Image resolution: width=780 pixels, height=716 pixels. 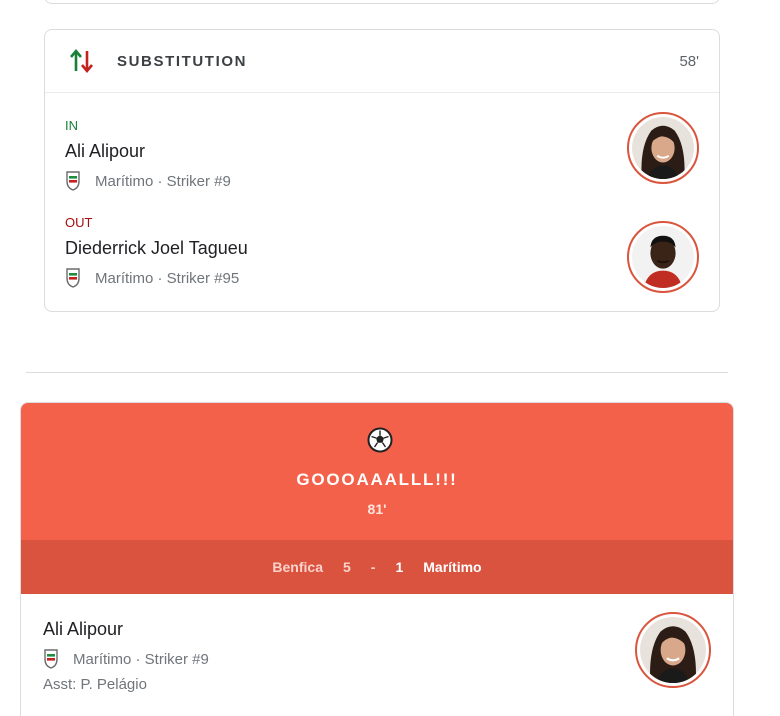 What do you see at coordinates (95, 684) in the screenshot?
I see `assist-text: Asst: P. Pelágio` at bounding box center [95, 684].